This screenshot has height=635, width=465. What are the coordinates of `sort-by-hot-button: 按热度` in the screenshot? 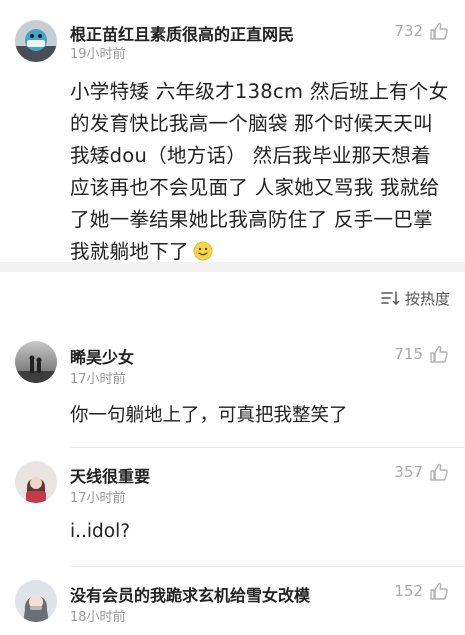 It's located at (415, 298).